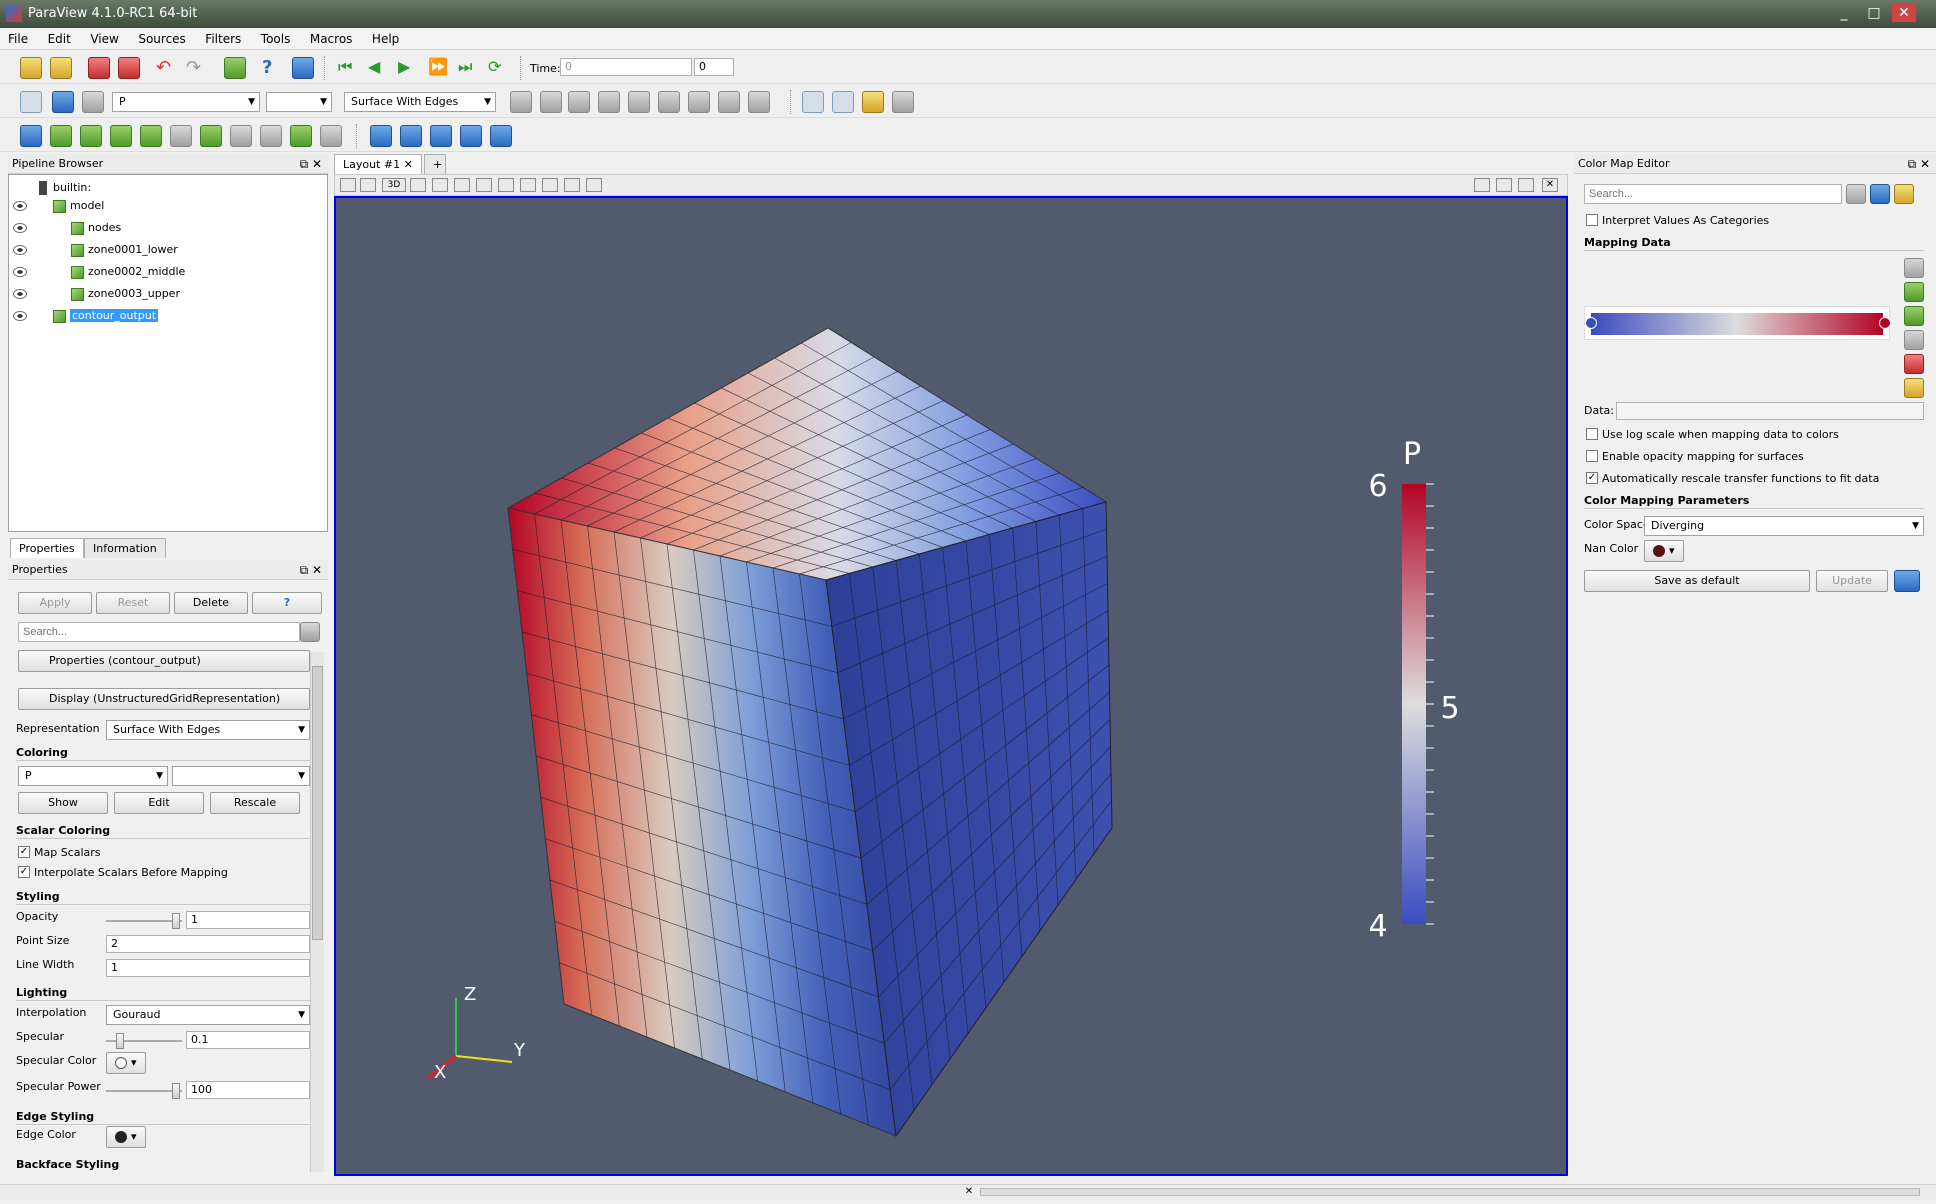 The width and height of the screenshot is (1936, 1204). What do you see at coordinates (1737, 323) in the screenshot?
I see `transfer-function-editor` at bounding box center [1737, 323].